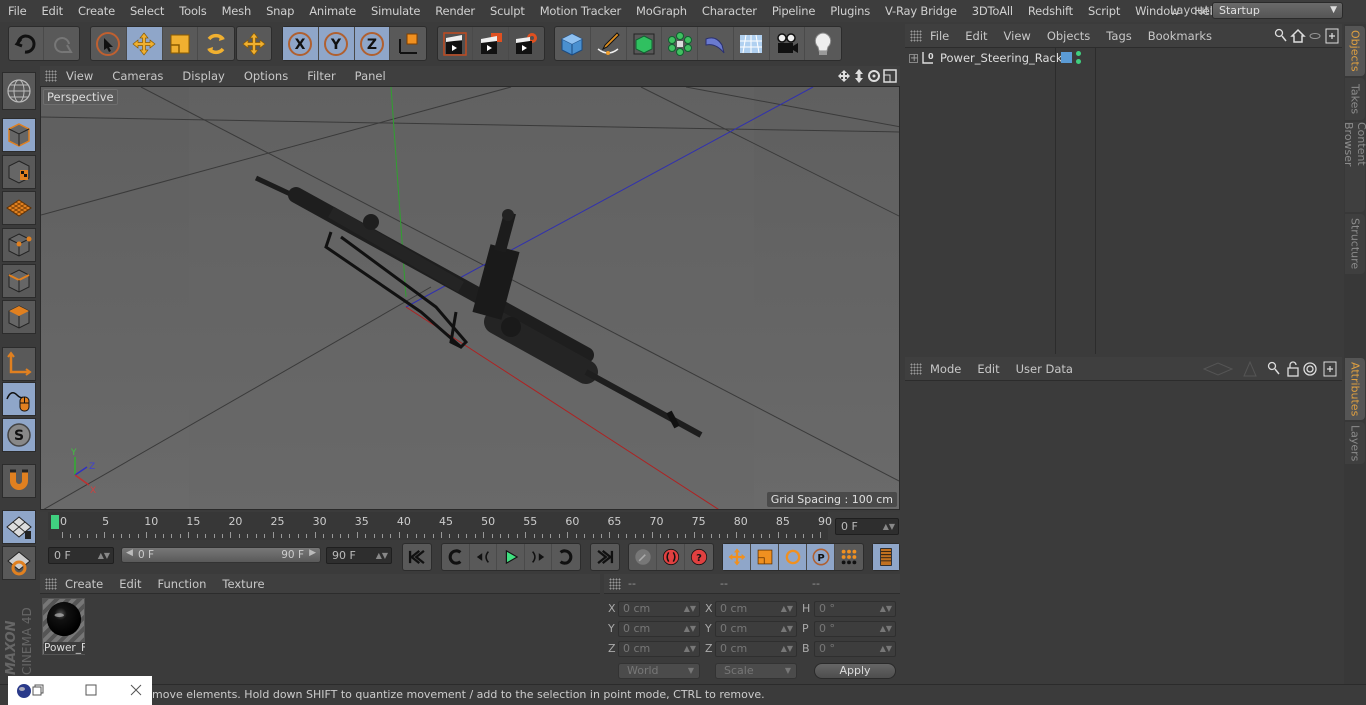  What do you see at coordinates (1293, 369) in the screenshot?
I see `lock-icon` at bounding box center [1293, 369].